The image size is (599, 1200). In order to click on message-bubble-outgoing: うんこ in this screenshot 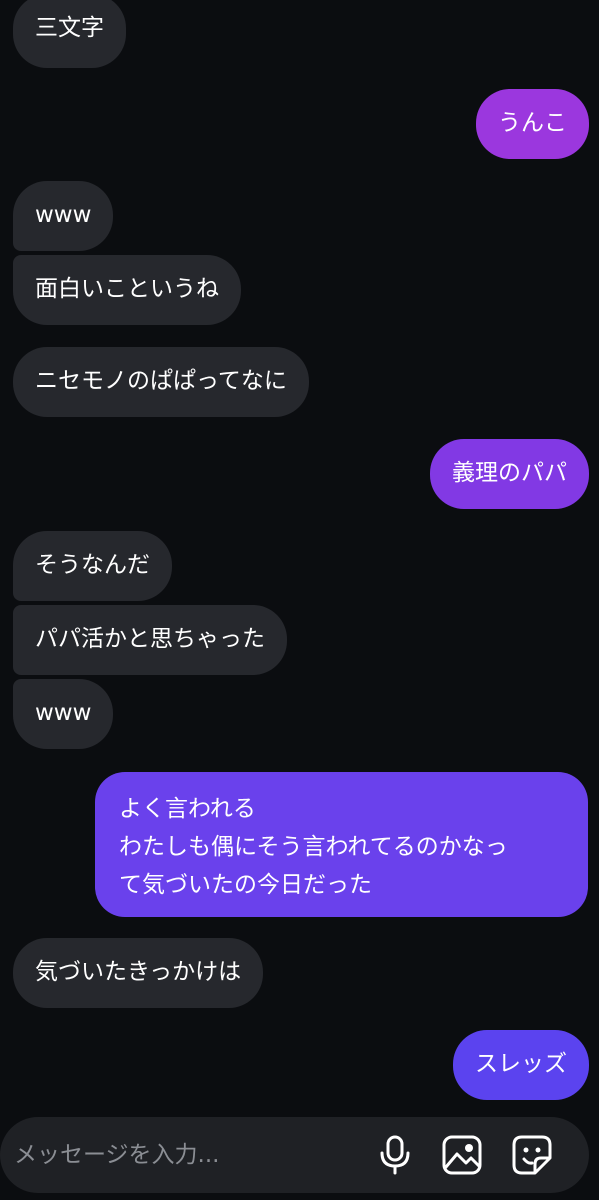, I will do `click(532, 124)`.